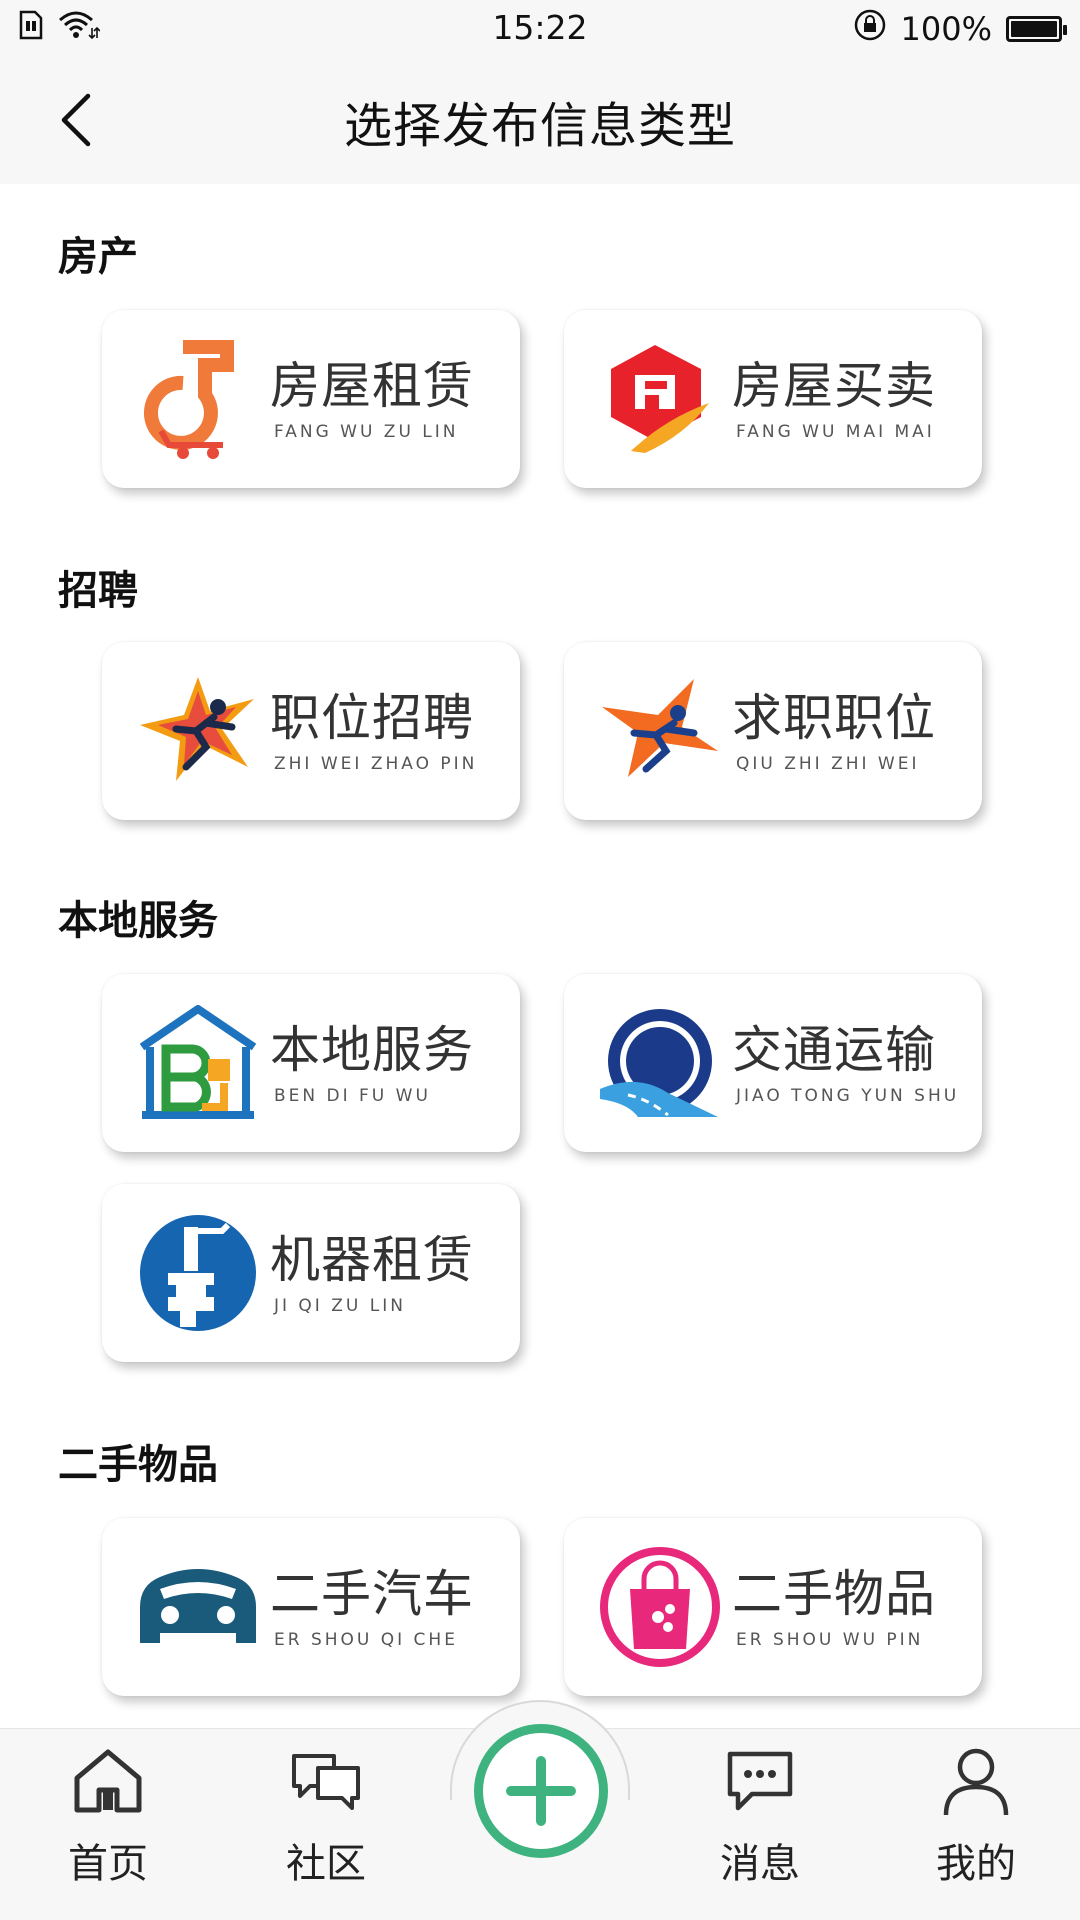 The image size is (1080, 1920). Describe the element at coordinates (366, 1640) in the screenshot. I see `card-pinyin: ER SHOU QI CHE` at that location.